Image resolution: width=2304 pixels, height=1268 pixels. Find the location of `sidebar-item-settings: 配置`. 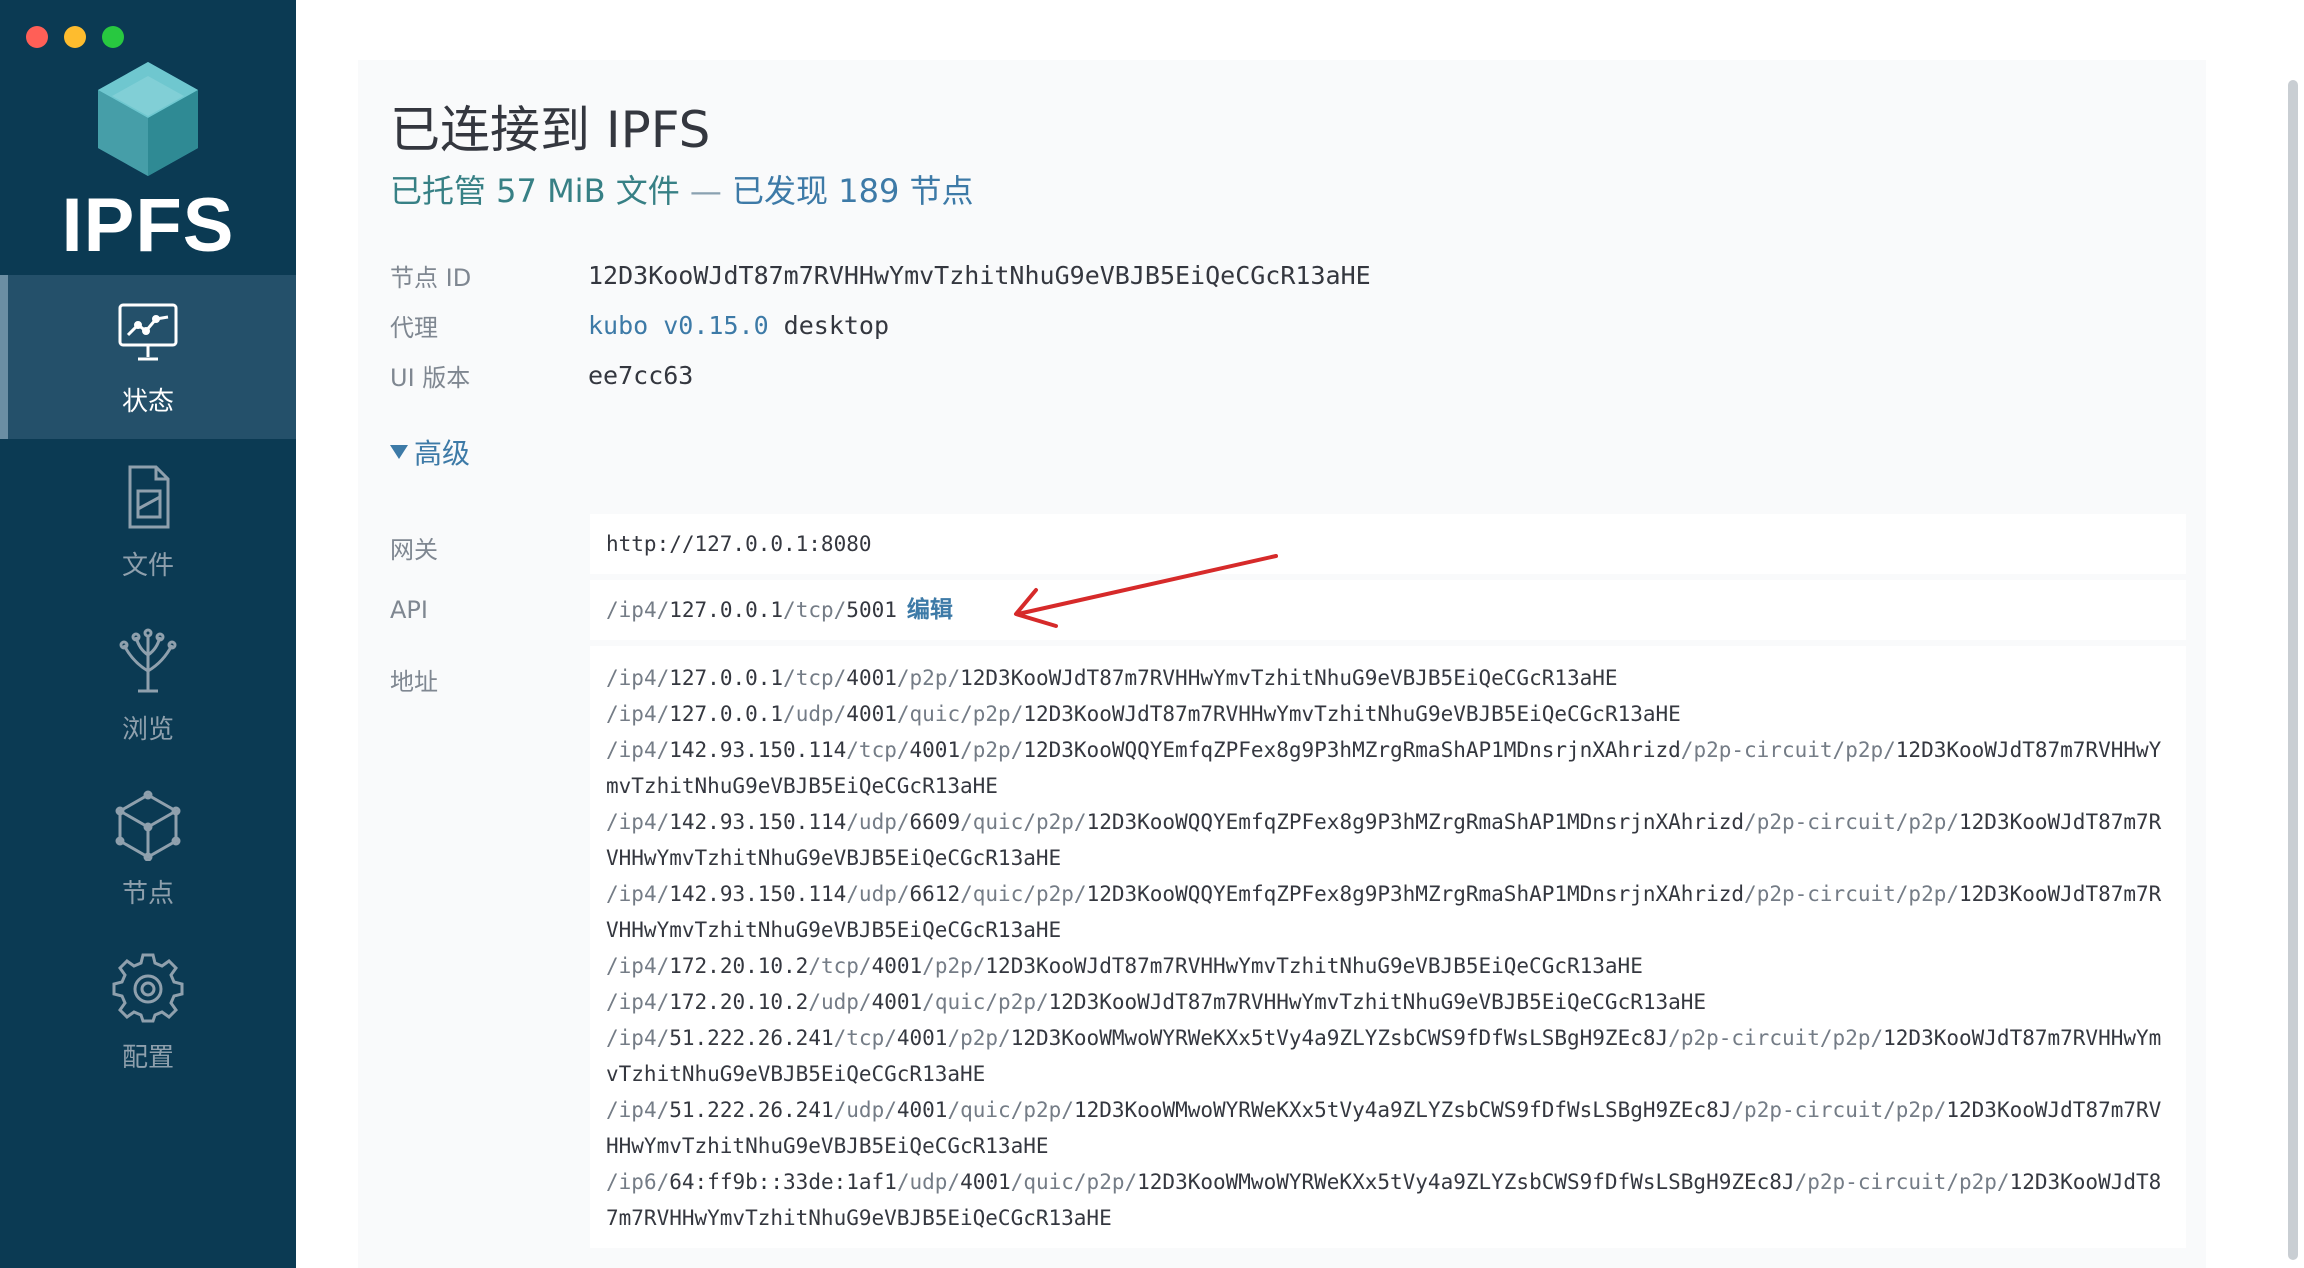

sidebar-item-settings: 配置 is located at coordinates (148, 1013).